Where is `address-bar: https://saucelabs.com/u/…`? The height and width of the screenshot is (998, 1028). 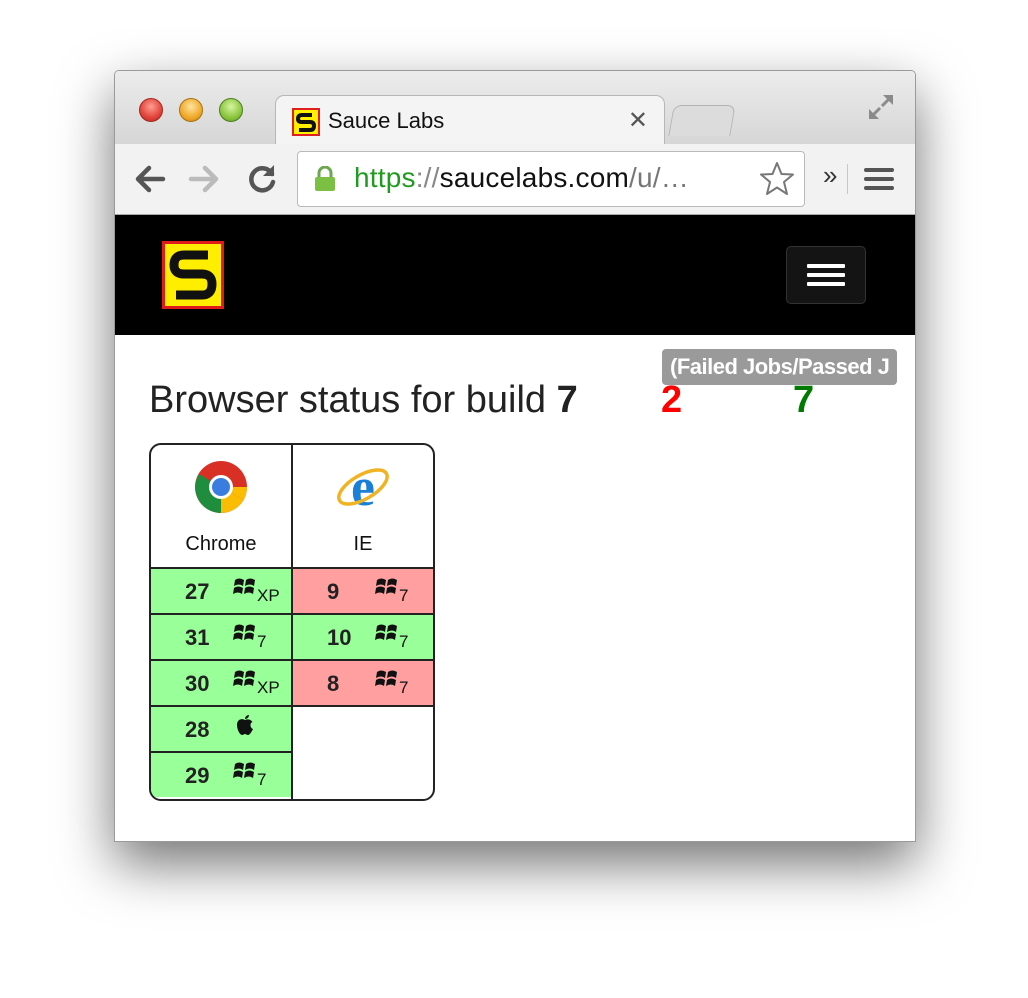 address-bar: https://saucelabs.com/u/… is located at coordinates (551, 179).